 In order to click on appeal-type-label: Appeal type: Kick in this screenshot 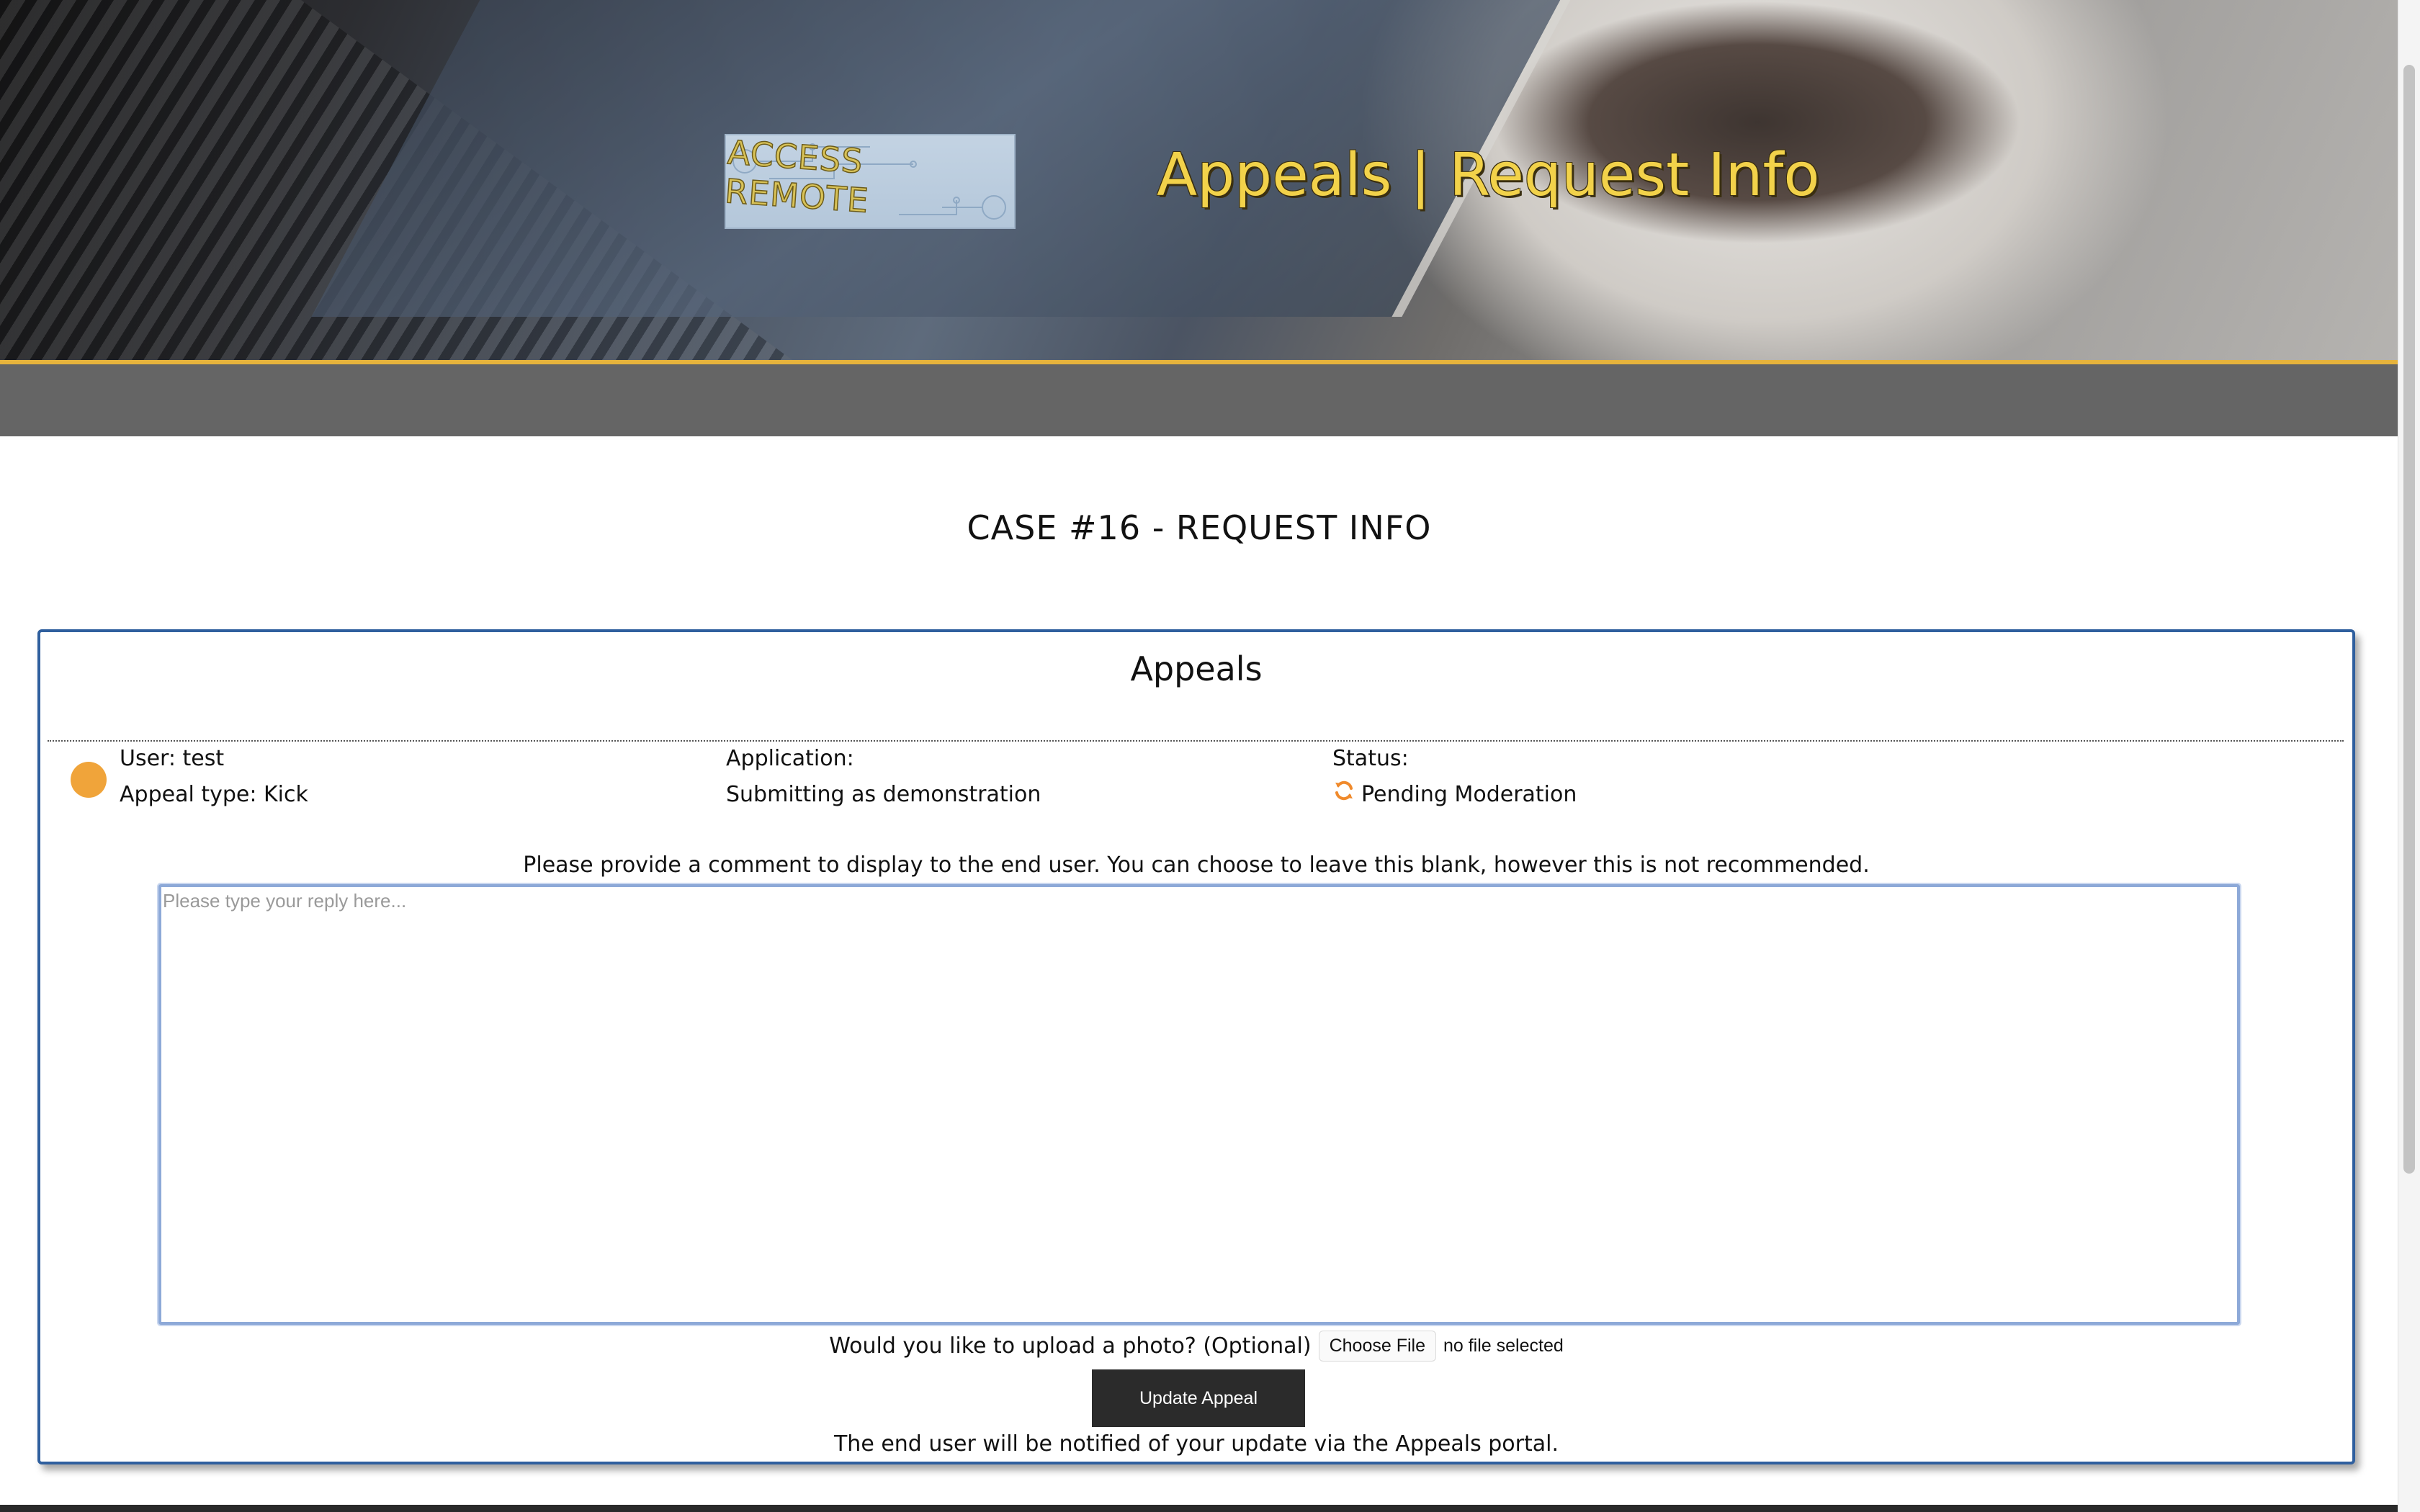, I will do `click(214, 794)`.